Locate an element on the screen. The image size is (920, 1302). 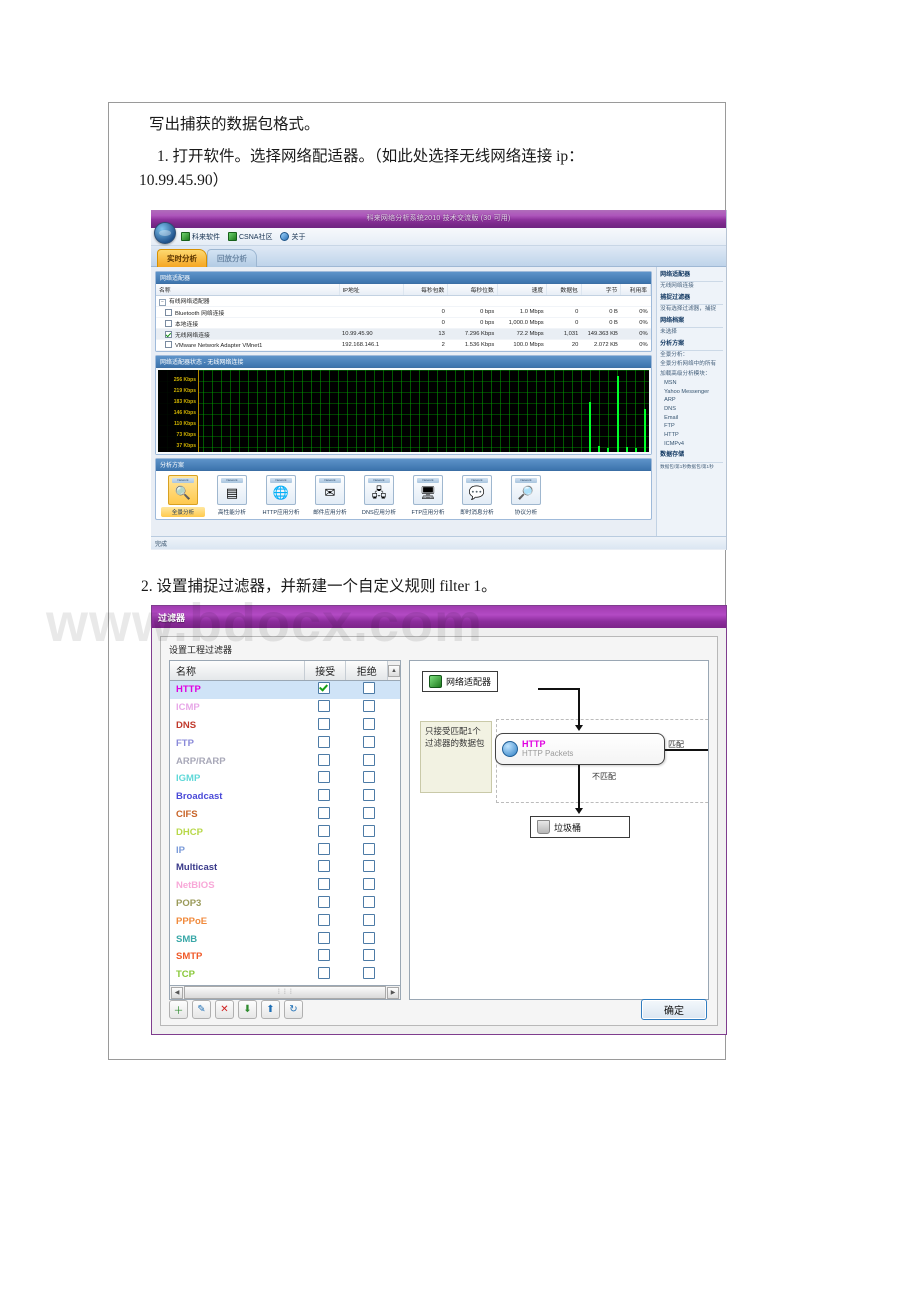
filter-row-http: HTTP is located at coordinates (285, 690).